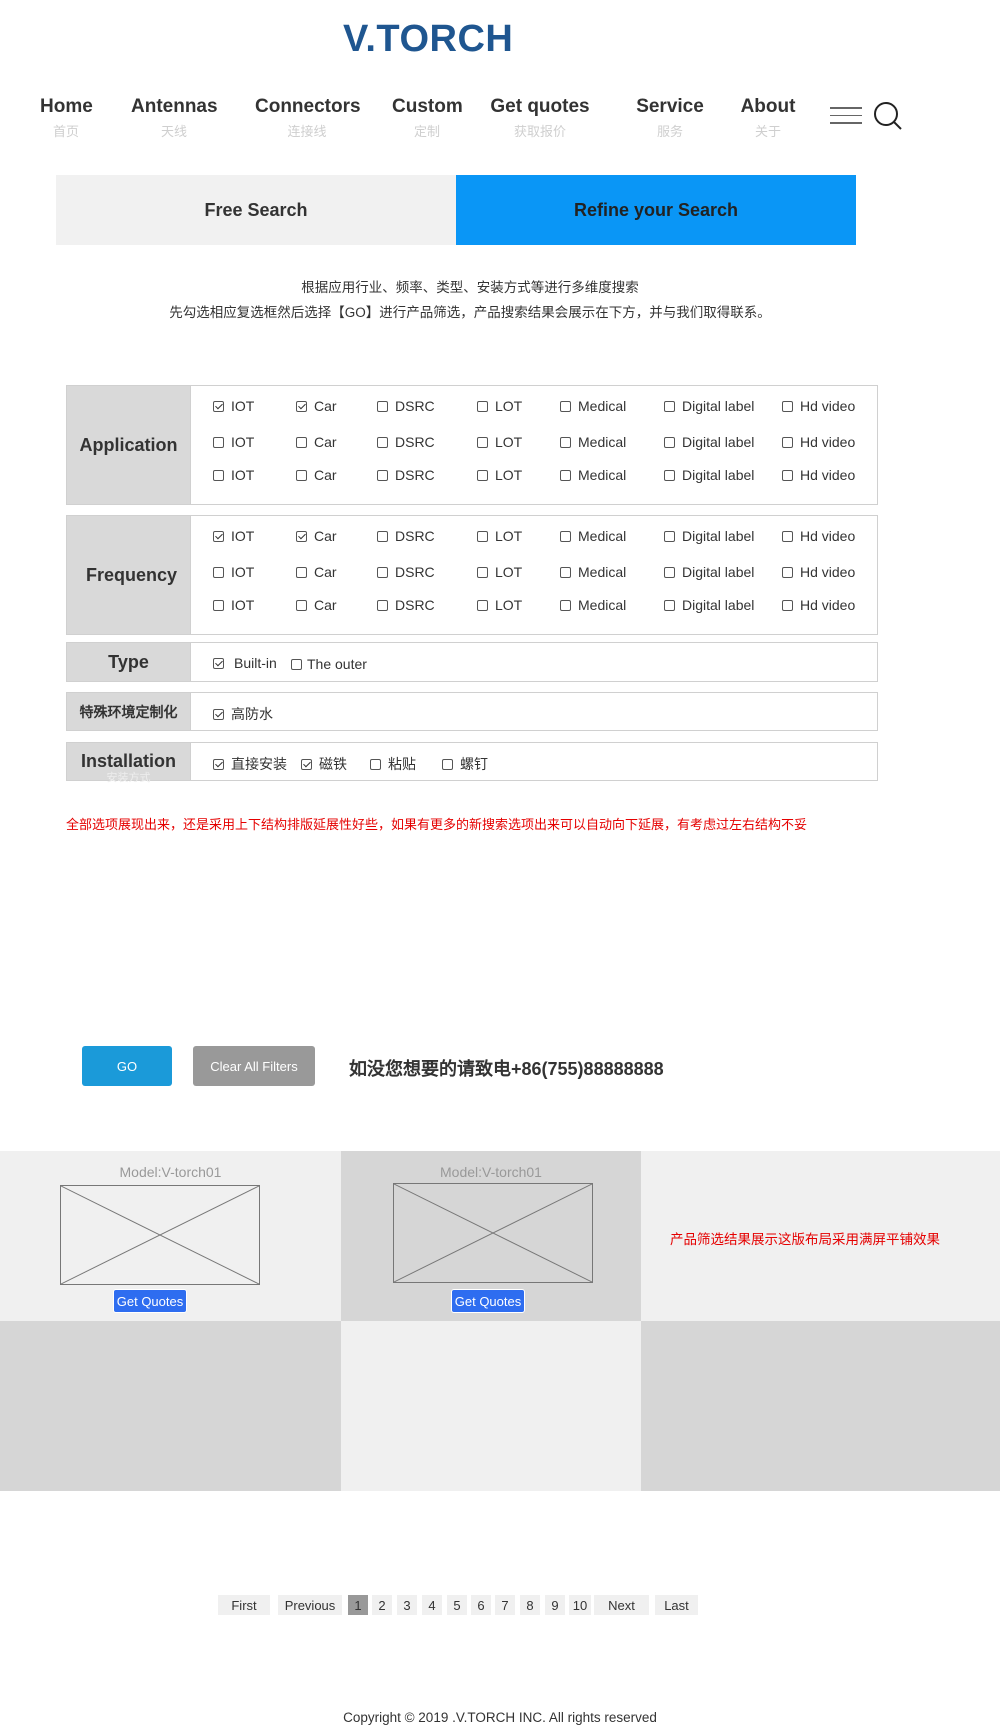  Describe the element at coordinates (174, 118) in the screenshot. I see `nav-antennas: Antennas 天线` at that location.